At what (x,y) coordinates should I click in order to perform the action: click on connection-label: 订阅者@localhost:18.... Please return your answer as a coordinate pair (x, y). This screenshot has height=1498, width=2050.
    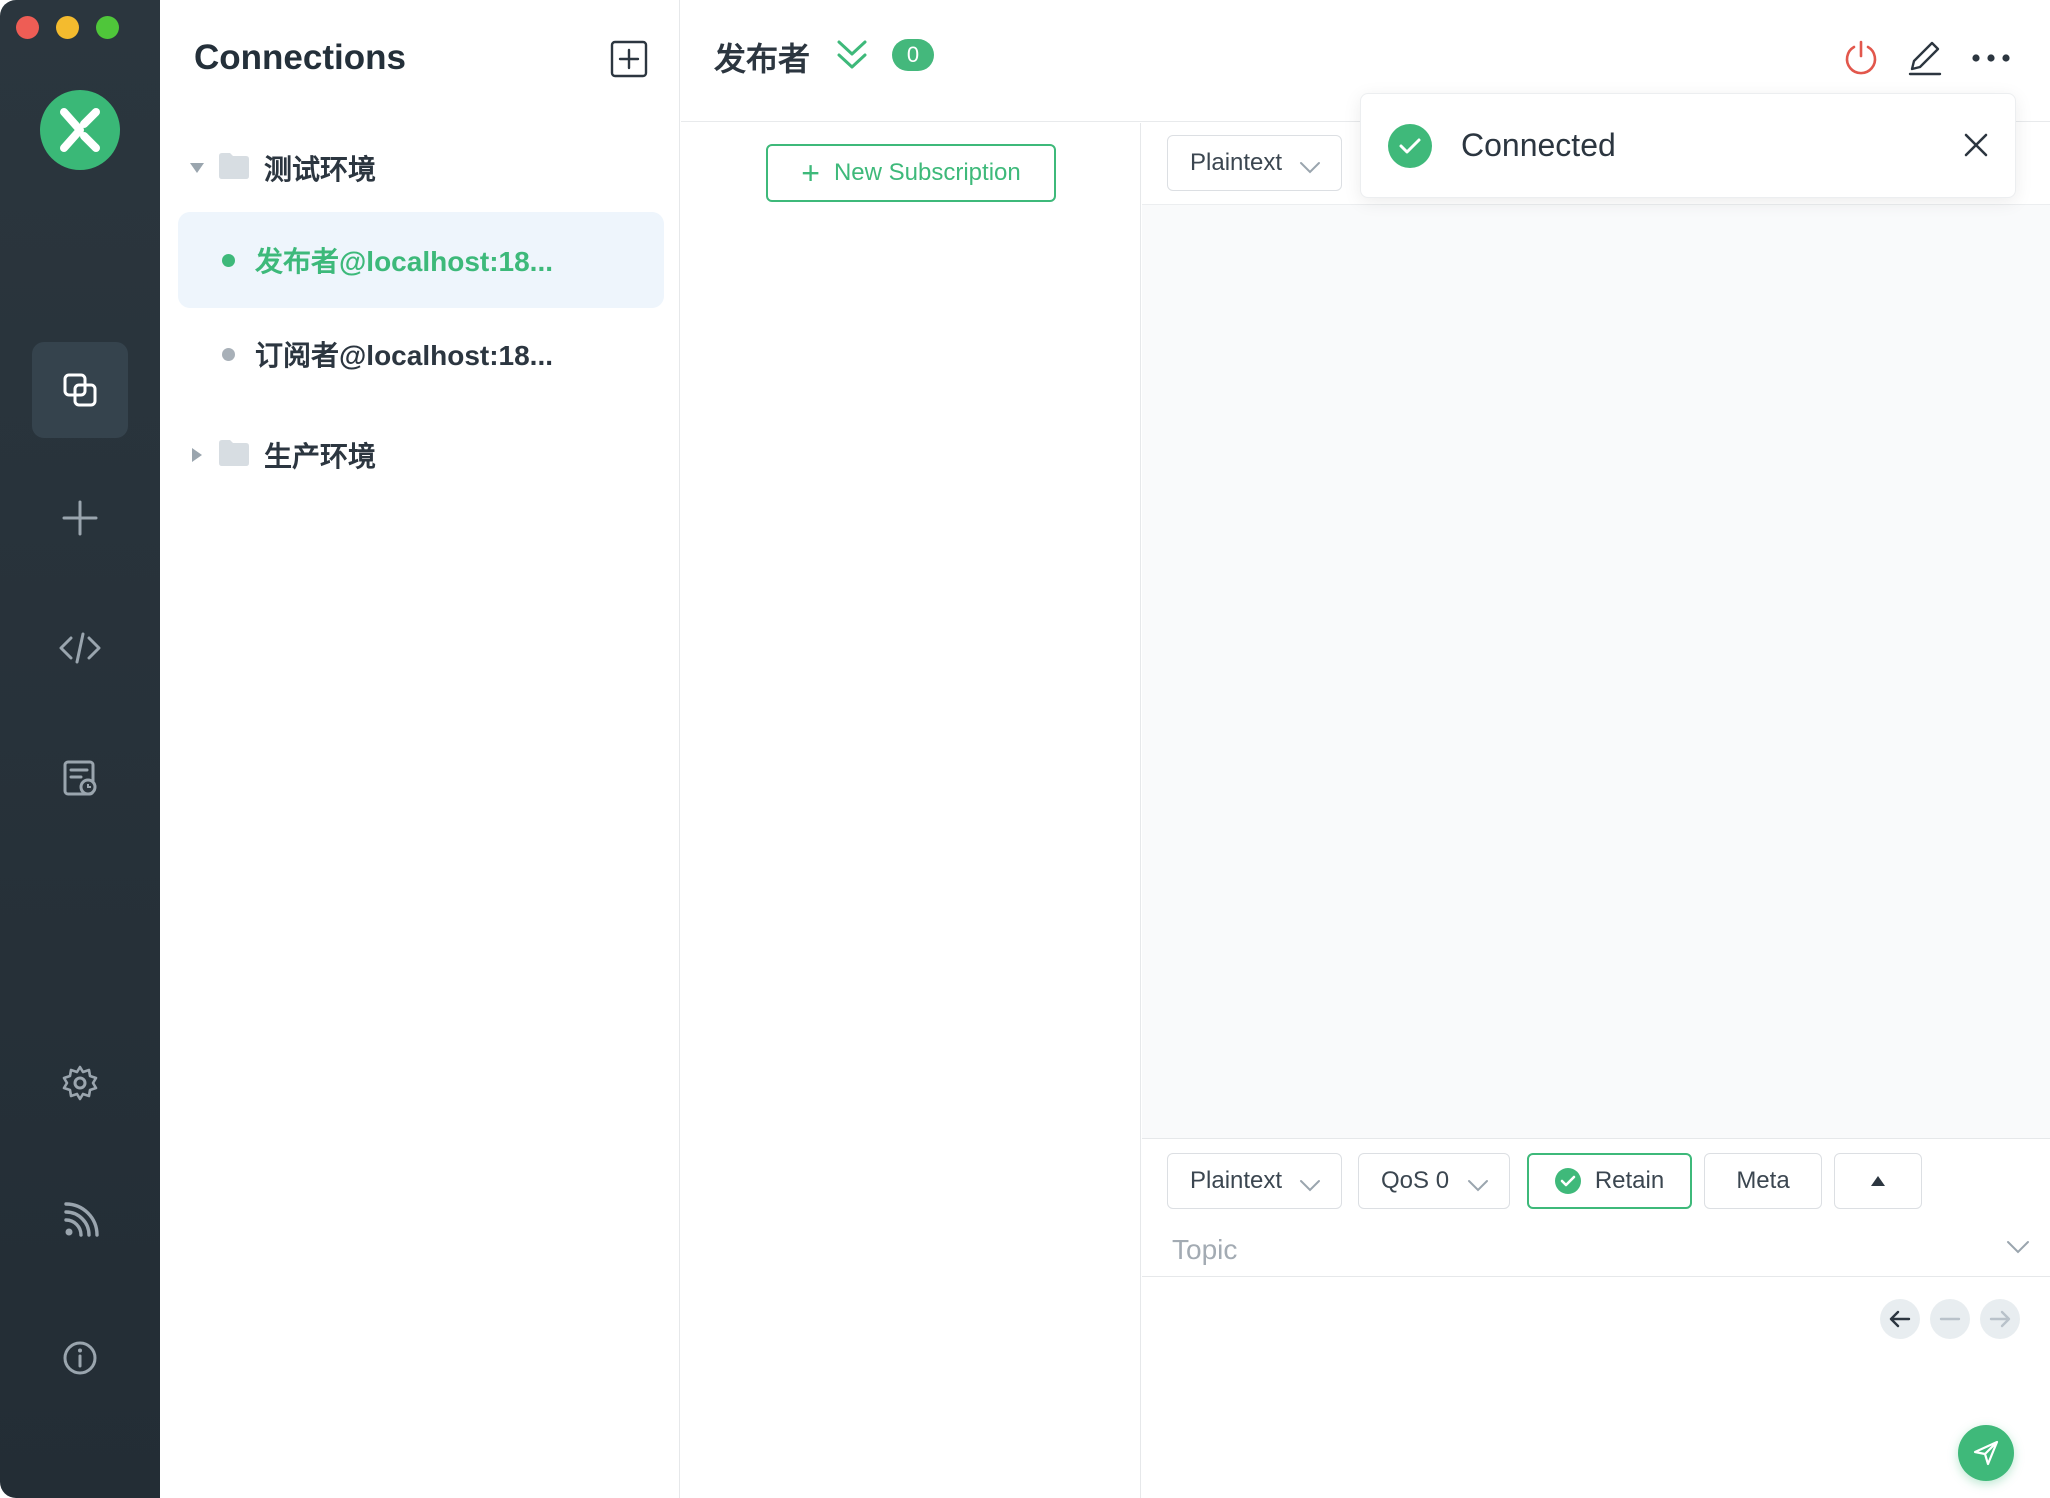
    Looking at the image, I should click on (404, 355).